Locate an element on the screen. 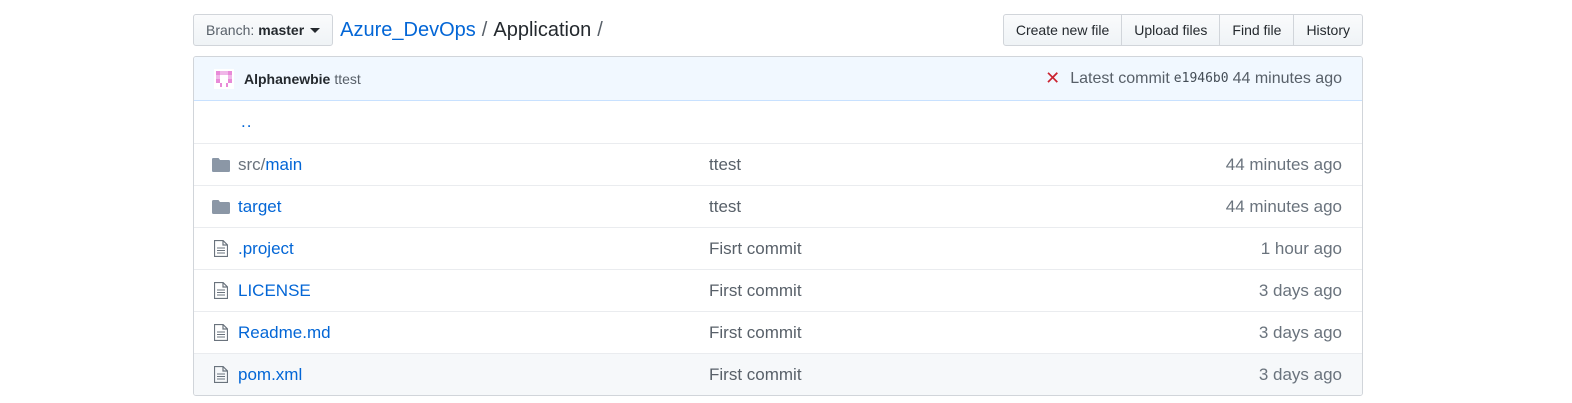 This screenshot has height=403, width=1572. table-row: LICENSE First commit 3 days ago is located at coordinates (778, 290).